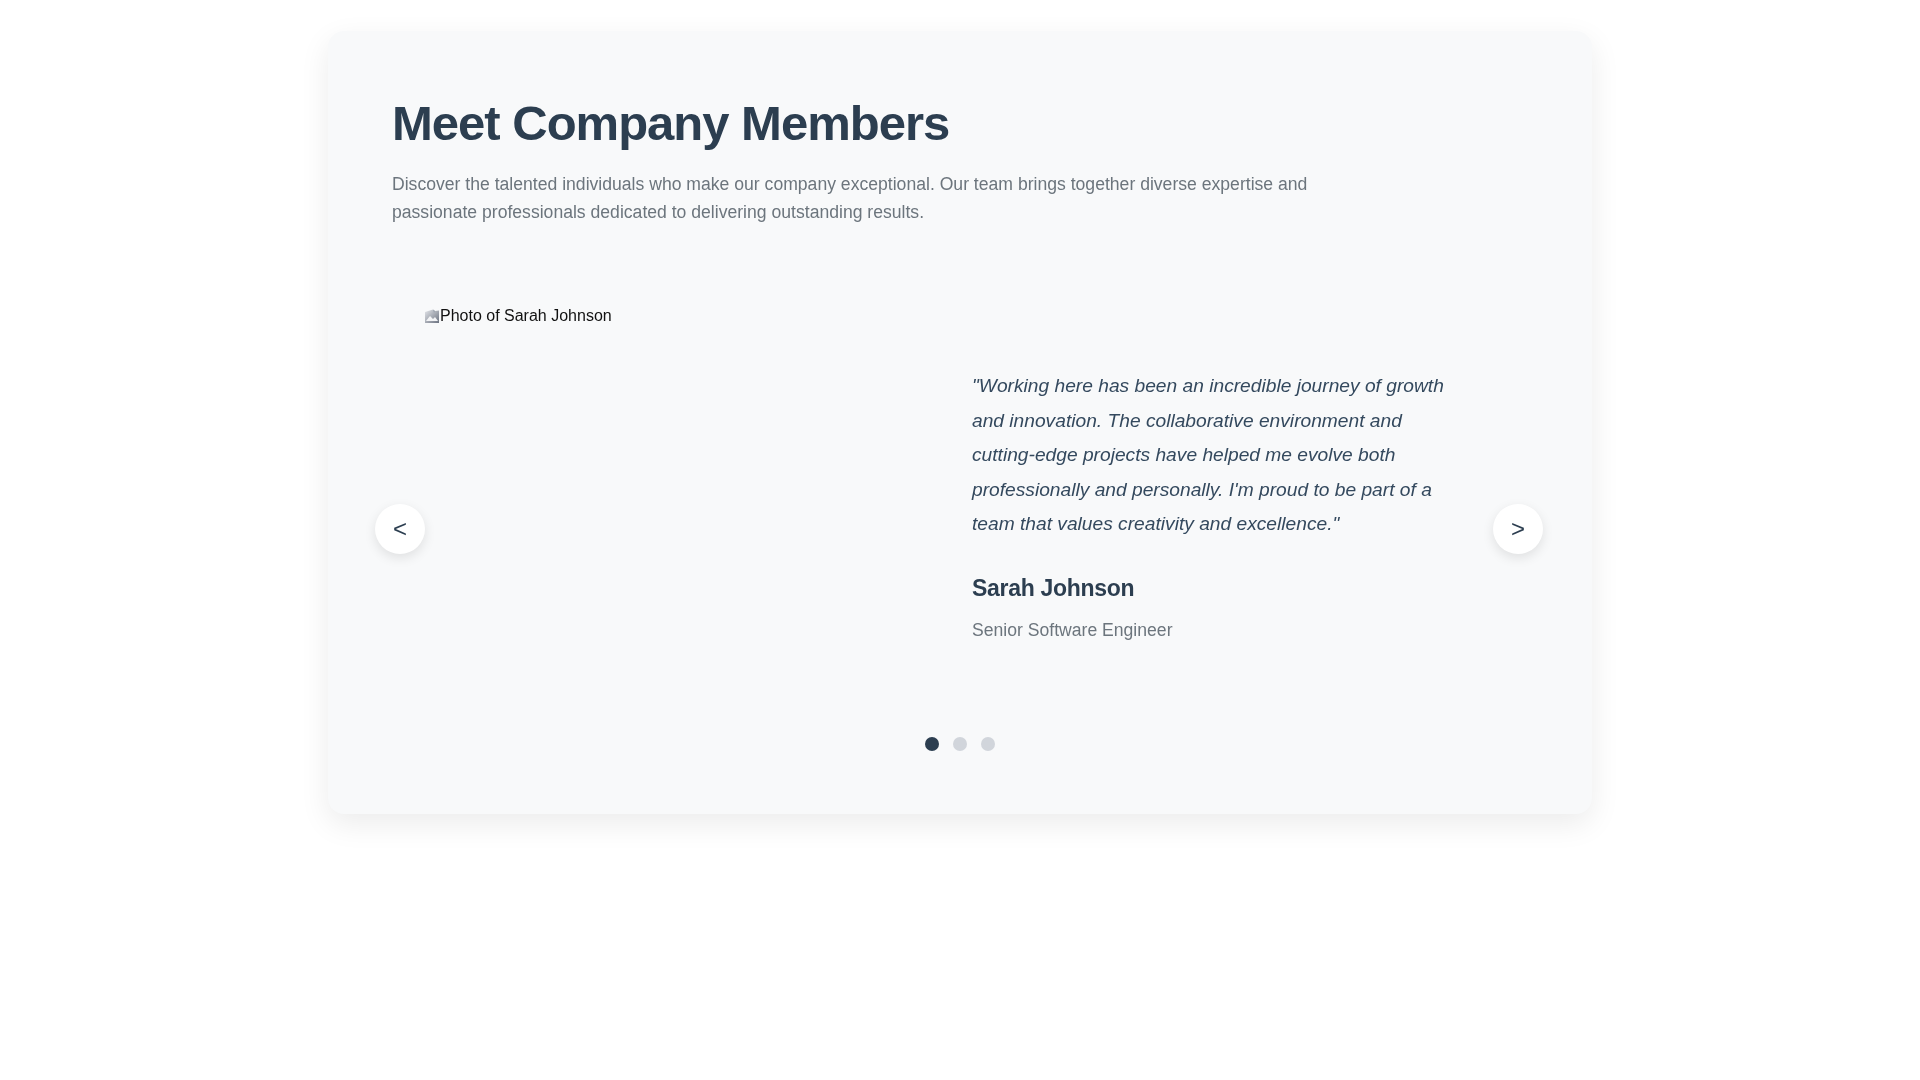 This screenshot has height=1080, width=1920. What do you see at coordinates (400, 528) in the screenshot?
I see `previous-button: <` at bounding box center [400, 528].